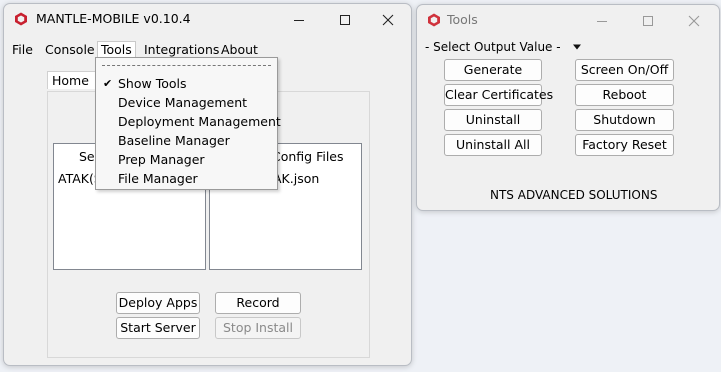 The image size is (721, 372). I want to click on main-titlebar: MANTLE-MOBILE v0.10.4, so click(207, 19).